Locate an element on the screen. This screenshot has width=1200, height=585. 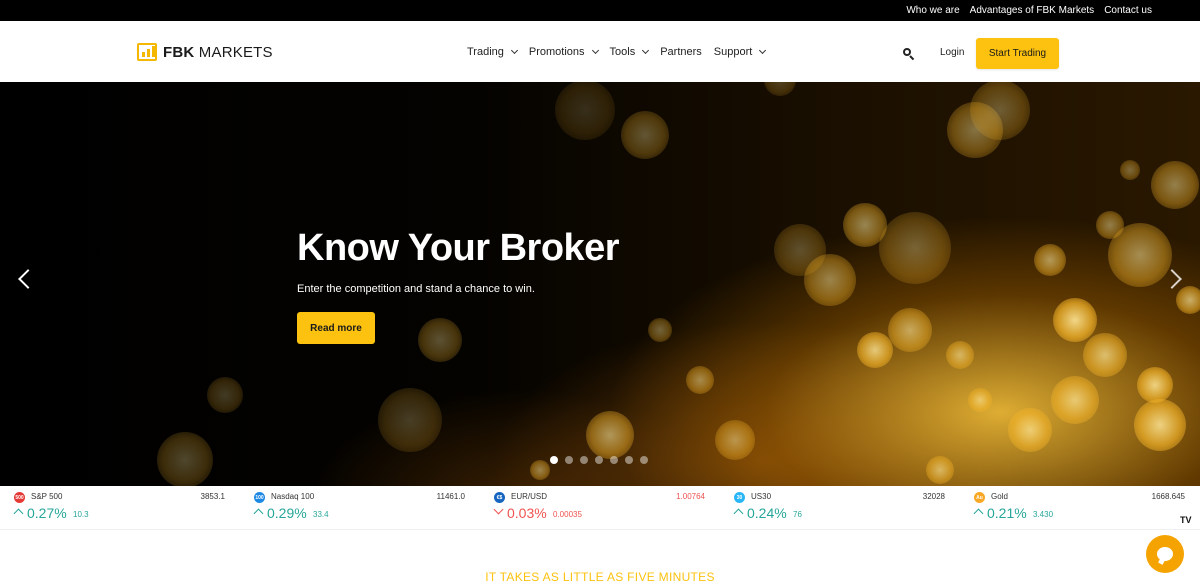
absolute-change: 0.00035 is located at coordinates (567, 514).